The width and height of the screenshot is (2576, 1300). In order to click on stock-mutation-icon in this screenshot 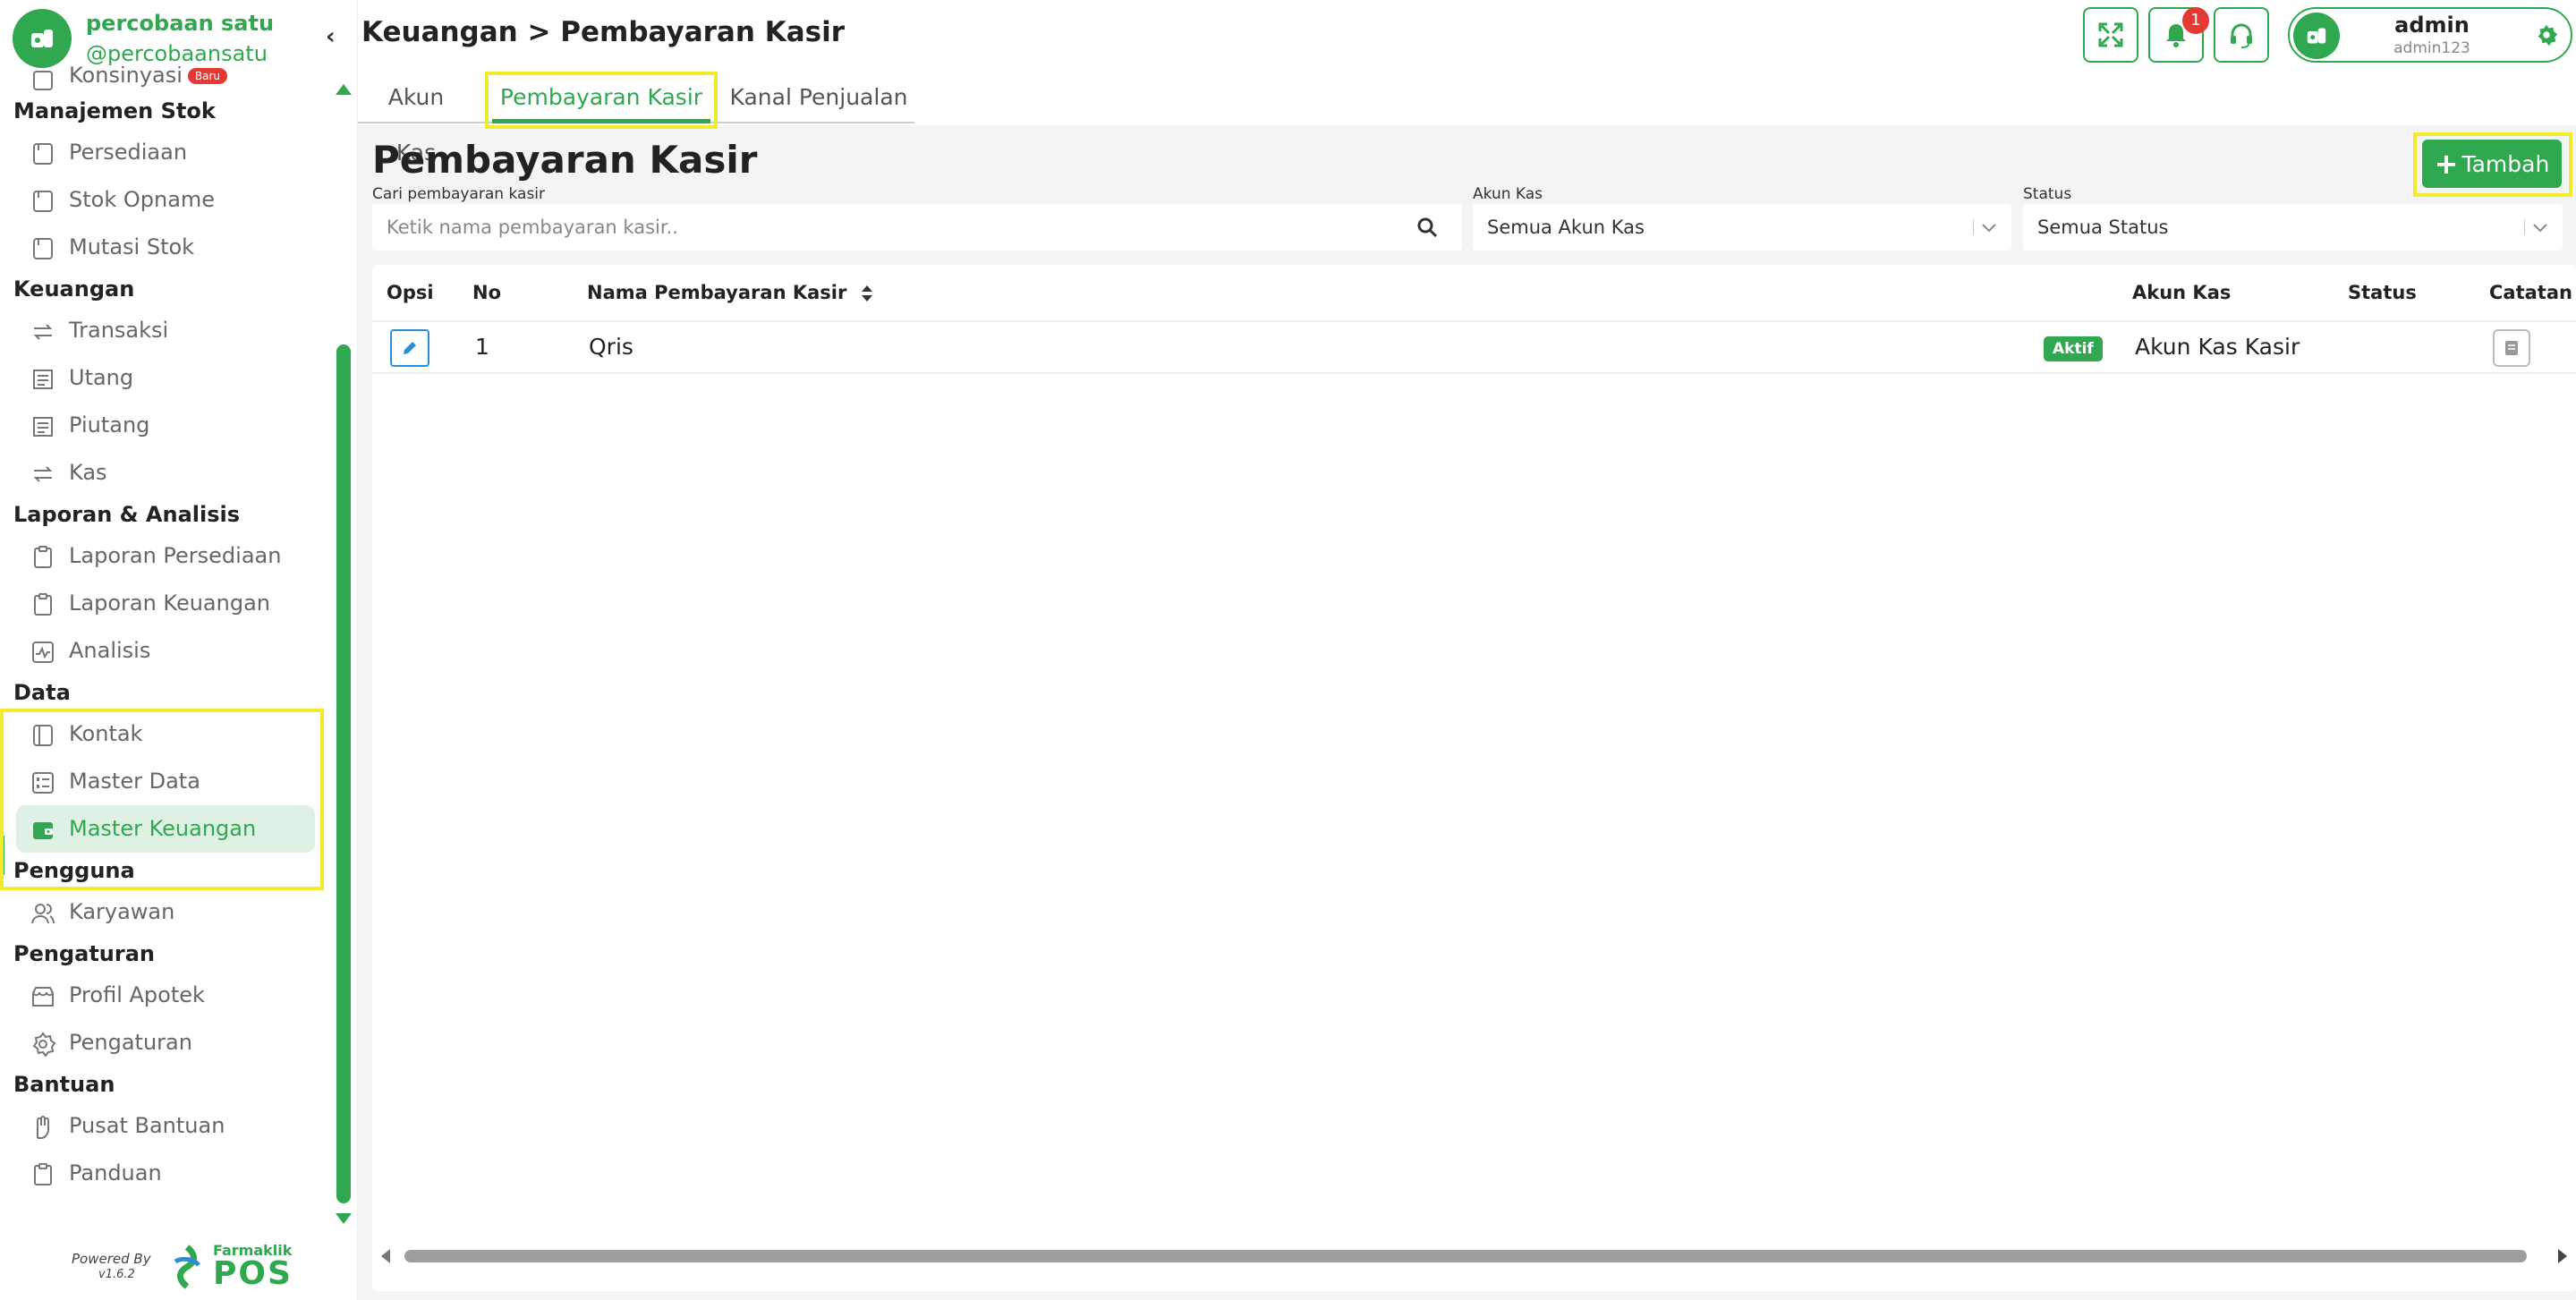, I will do `click(43, 249)`.